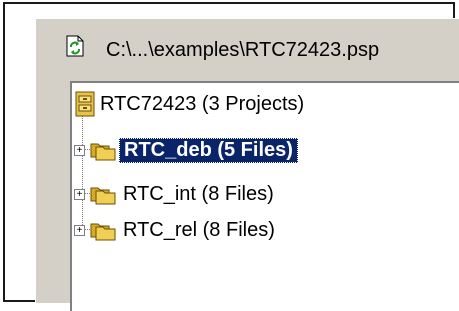 The height and width of the screenshot is (311, 459). Describe the element at coordinates (85, 104) in the screenshot. I see `workspace-cabinet-icon` at that location.